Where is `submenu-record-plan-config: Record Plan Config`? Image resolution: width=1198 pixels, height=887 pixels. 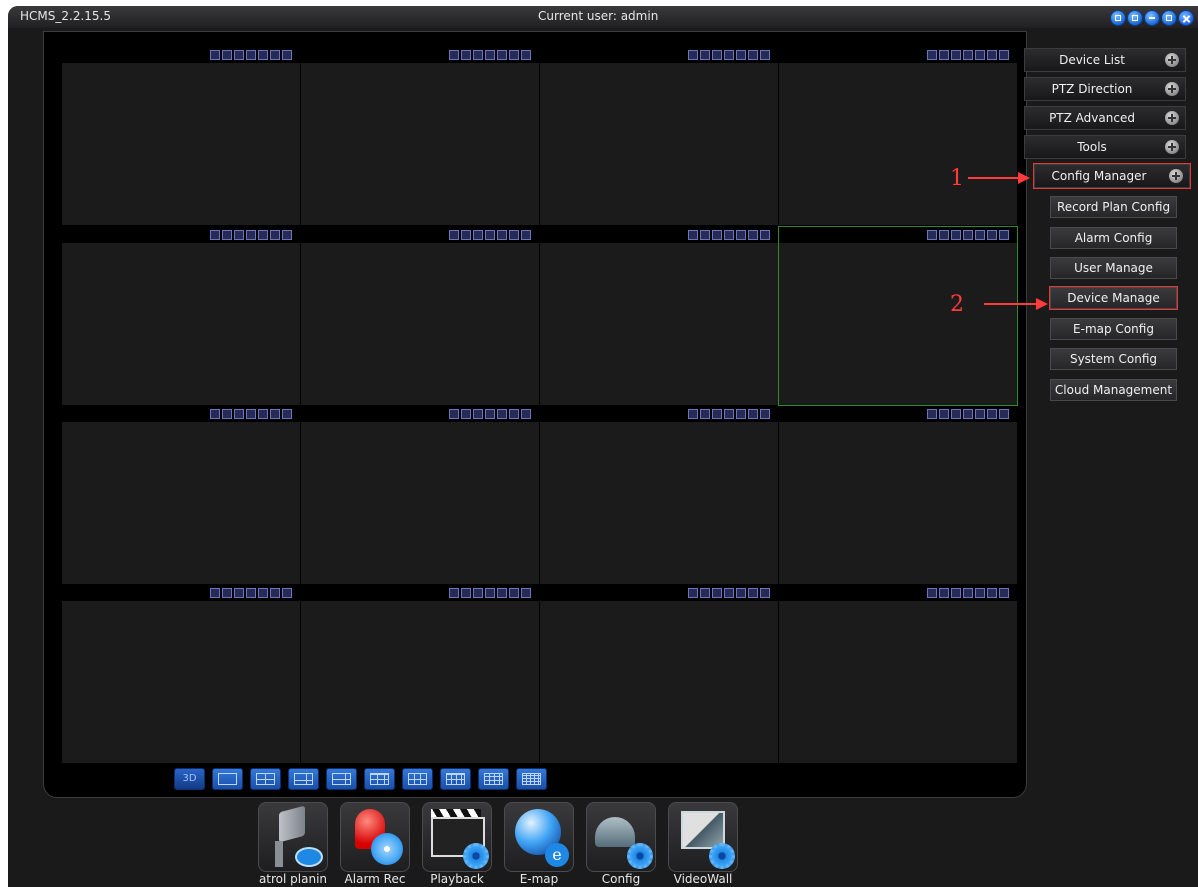
submenu-record-plan-config: Record Plan Config is located at coordinates (1113, 207).